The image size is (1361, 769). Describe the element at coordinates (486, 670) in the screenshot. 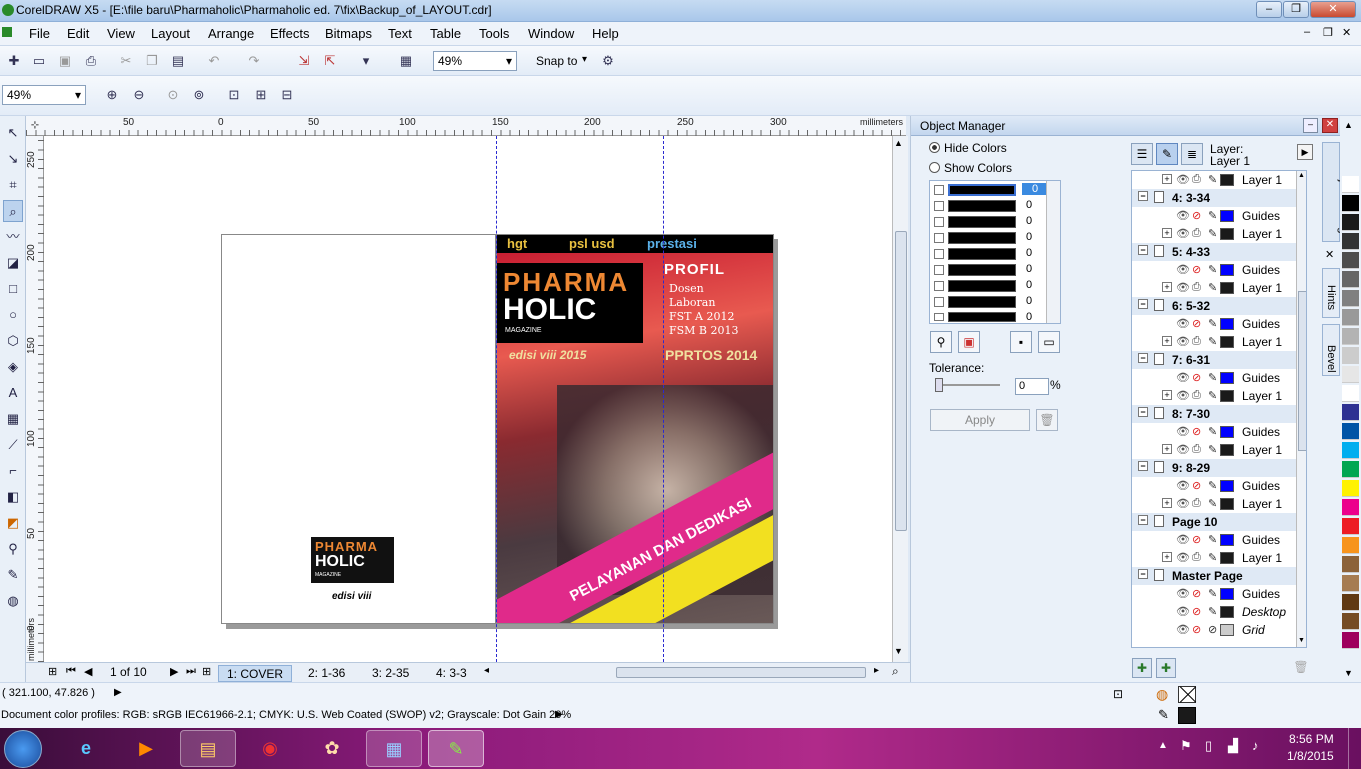

I see `scroll-left-icon: ◂` at that location.